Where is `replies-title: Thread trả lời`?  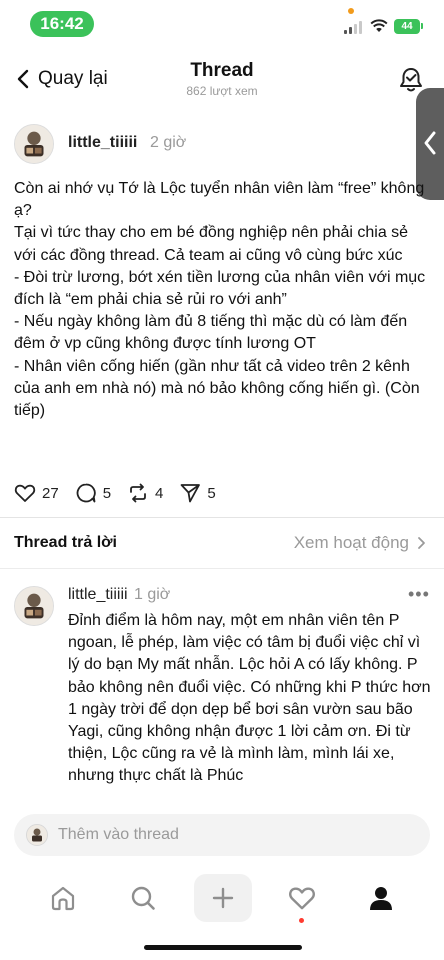
replies-title: Thread trả lời is located at coordinates (65, 542).